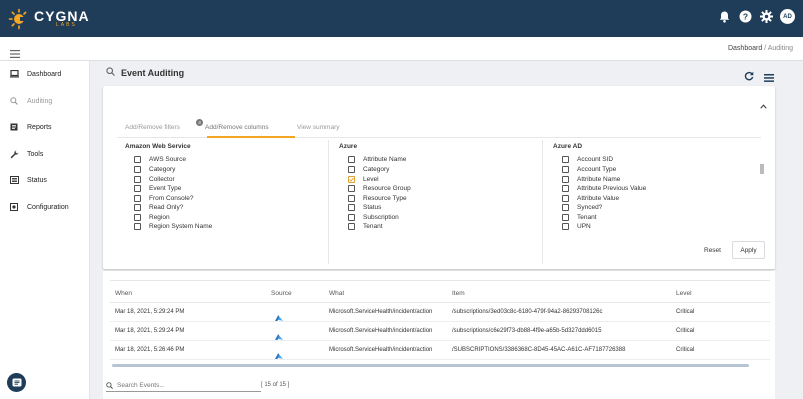 The height and width of the screenshot is (399, 803). Describe the element at coordinates (769, 78) in the screenshot. I see `list-view-icon` at that location.